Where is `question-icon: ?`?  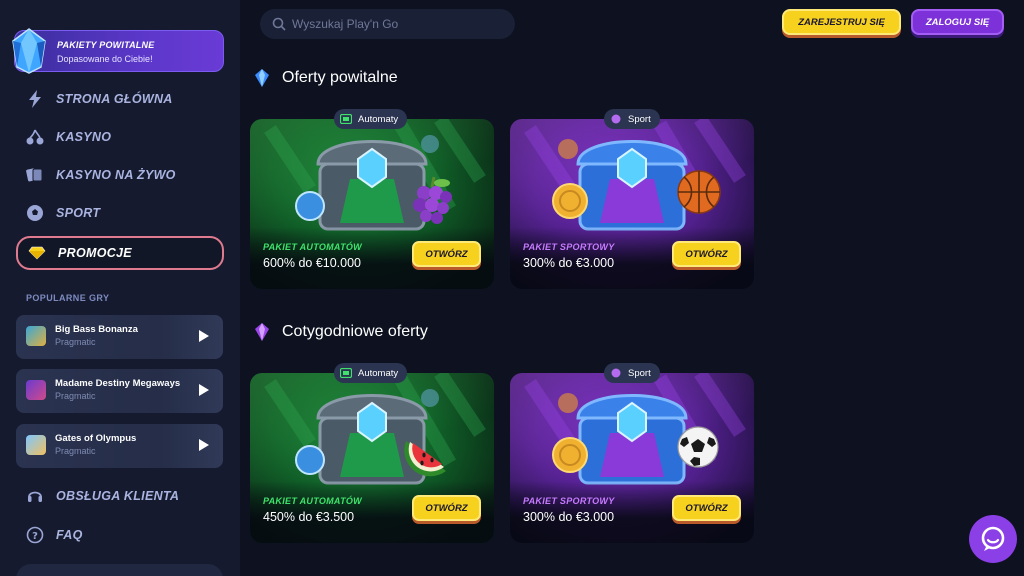
question-icon: ? is located at coordinates (35, 535).